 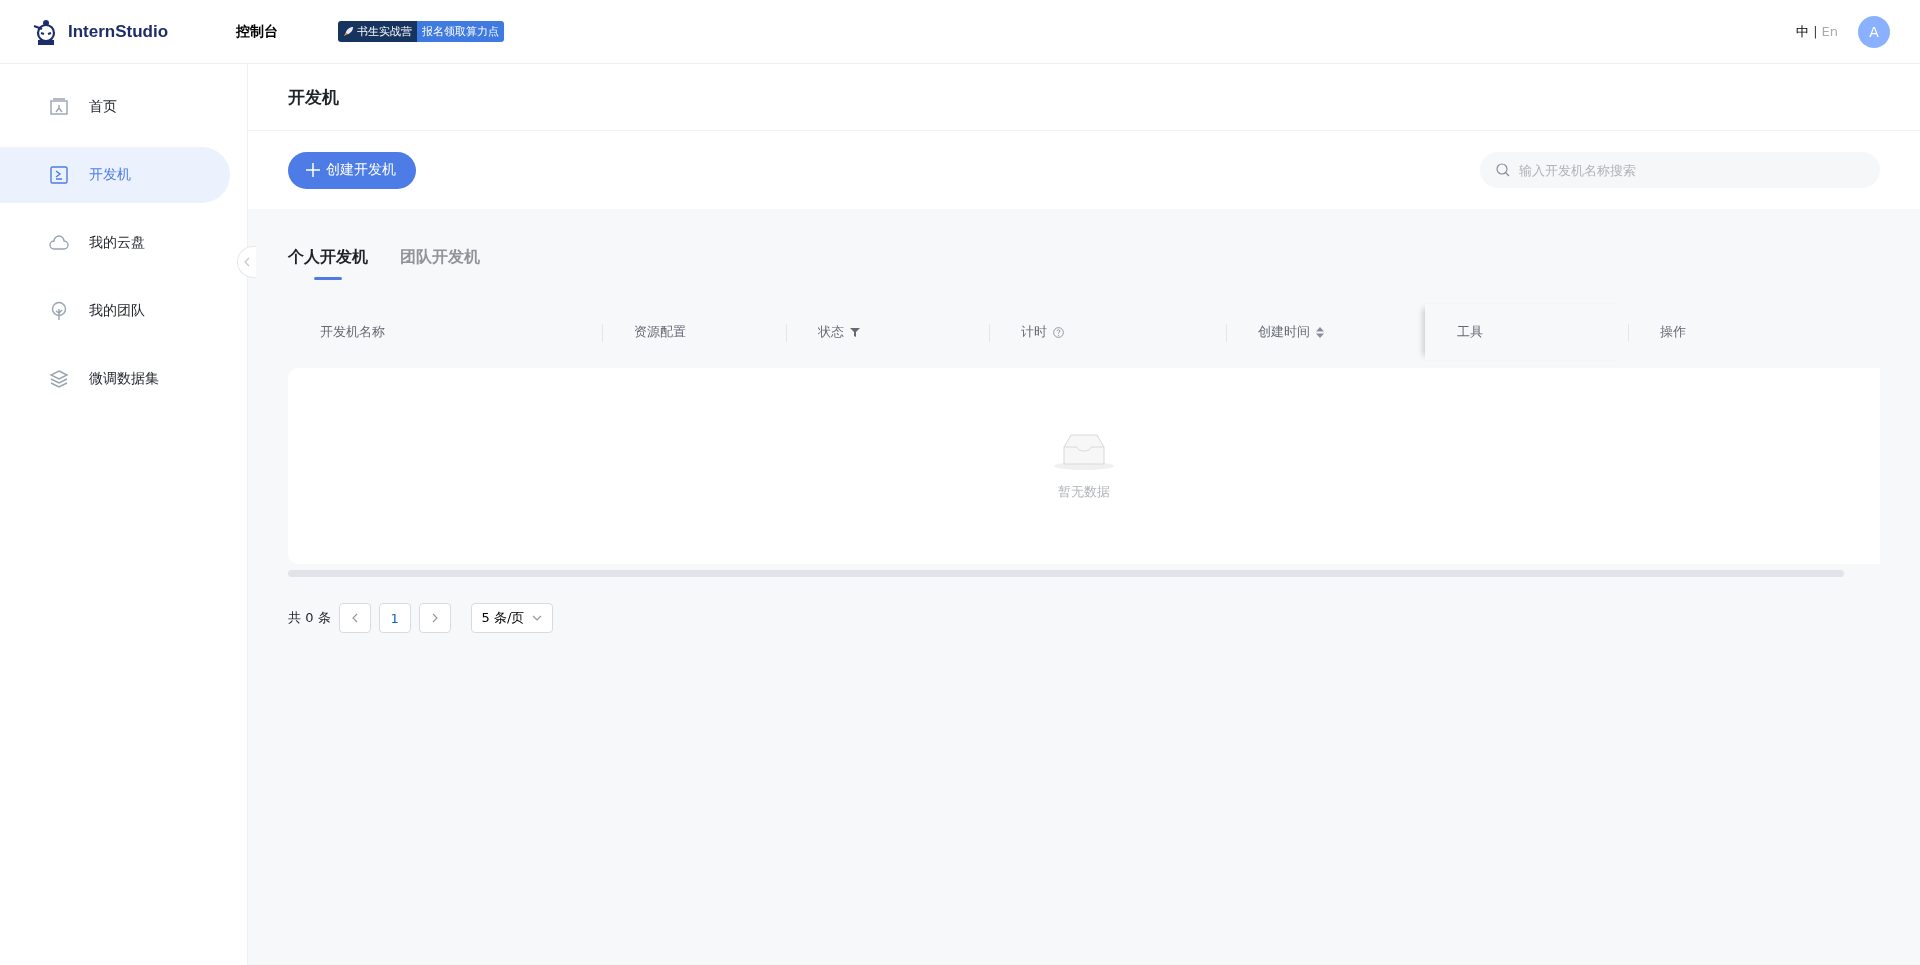 What do you see at coordinates (1084, 492) in the screenshot?
I see `empty-text: 暂无数据` at bounding box center [1084, 492].